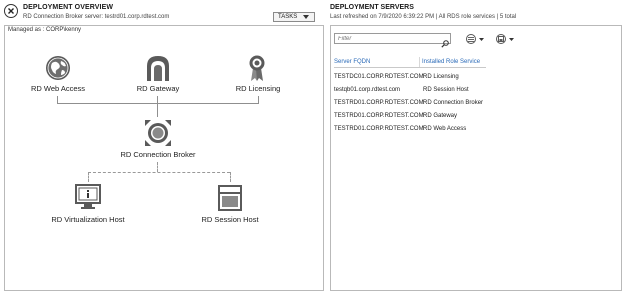 This screenshot has width=624, height=294. Describe the element at coordinates (288, 17) in the screenshot. I see `tasks-label: TASKS` at that location.